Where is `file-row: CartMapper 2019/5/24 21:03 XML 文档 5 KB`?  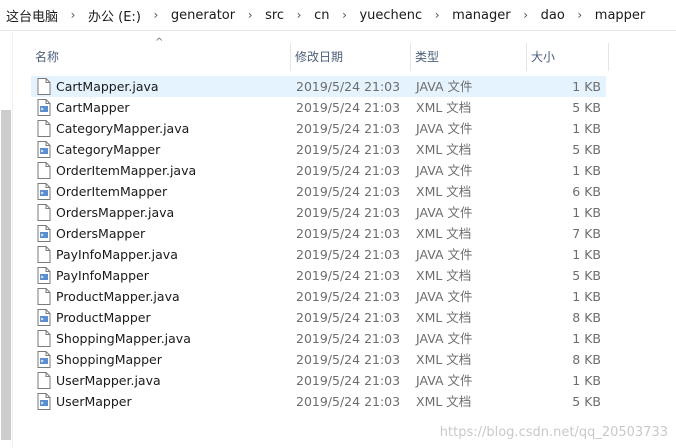 file-row: CartMapper 2019/5/24 21:03 XML 文档 5 KB is located at coordinates (318, 107).